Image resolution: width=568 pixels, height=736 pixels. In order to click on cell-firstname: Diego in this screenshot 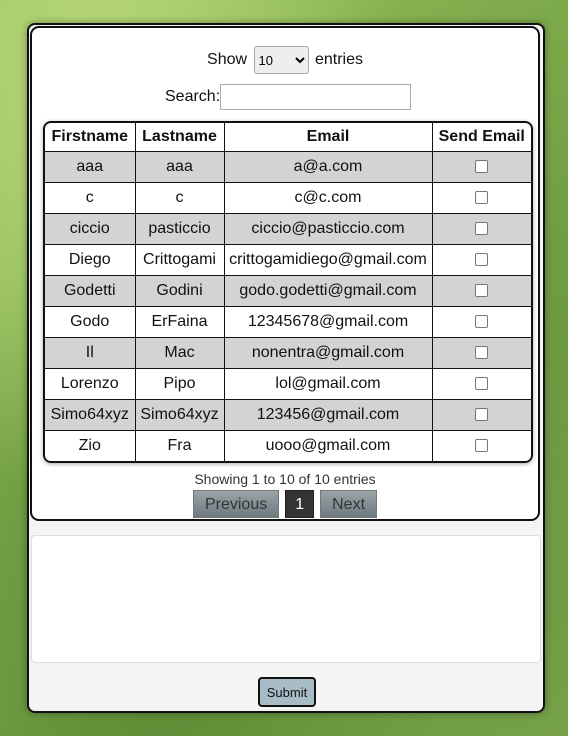, I will do `click(90, 260)`.